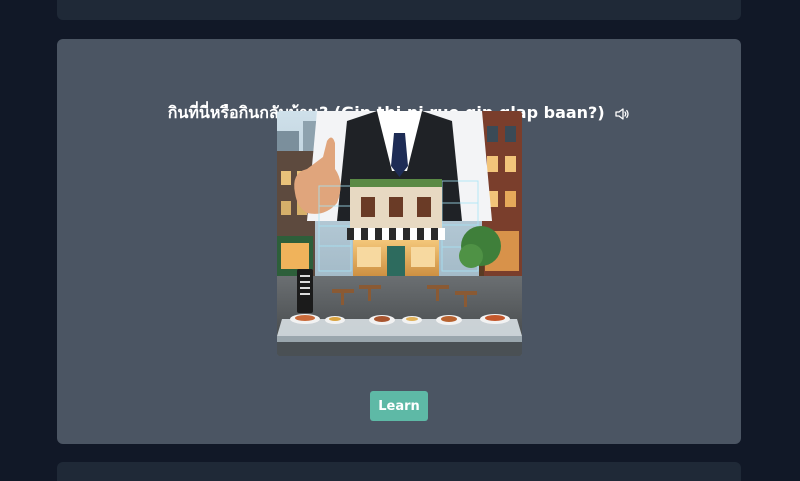 The image size is (800, 481). What do you see at coordinates (399, 406) in the screenshot?
I see `learn-button: Learn` at bounding box center [399, 406].